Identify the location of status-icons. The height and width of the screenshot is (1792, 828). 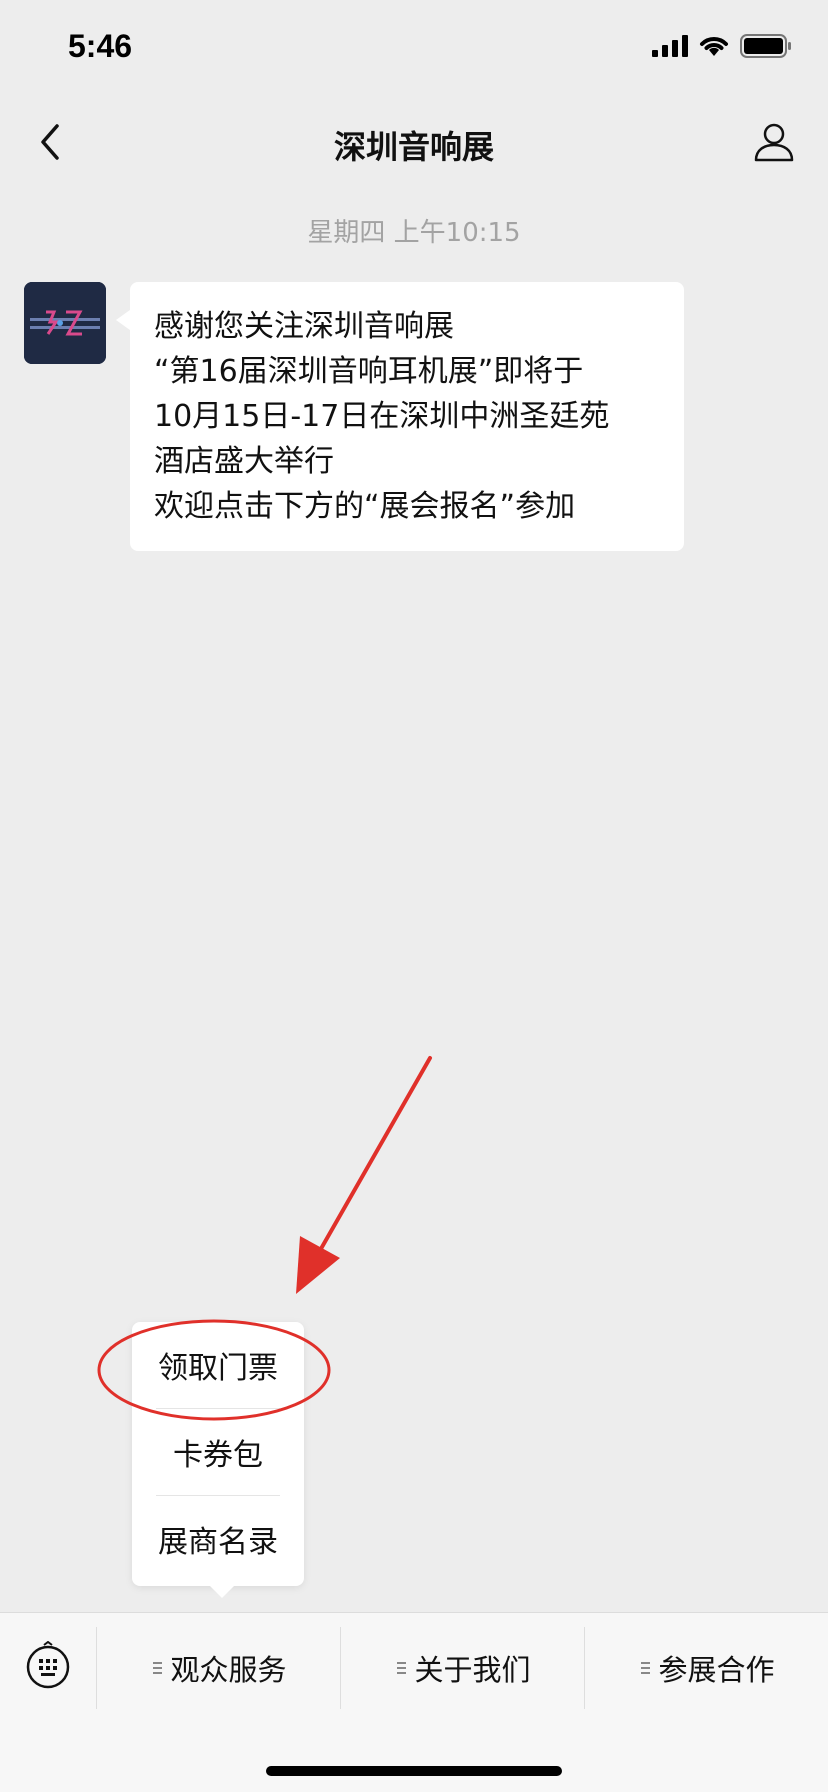
(722, 48).